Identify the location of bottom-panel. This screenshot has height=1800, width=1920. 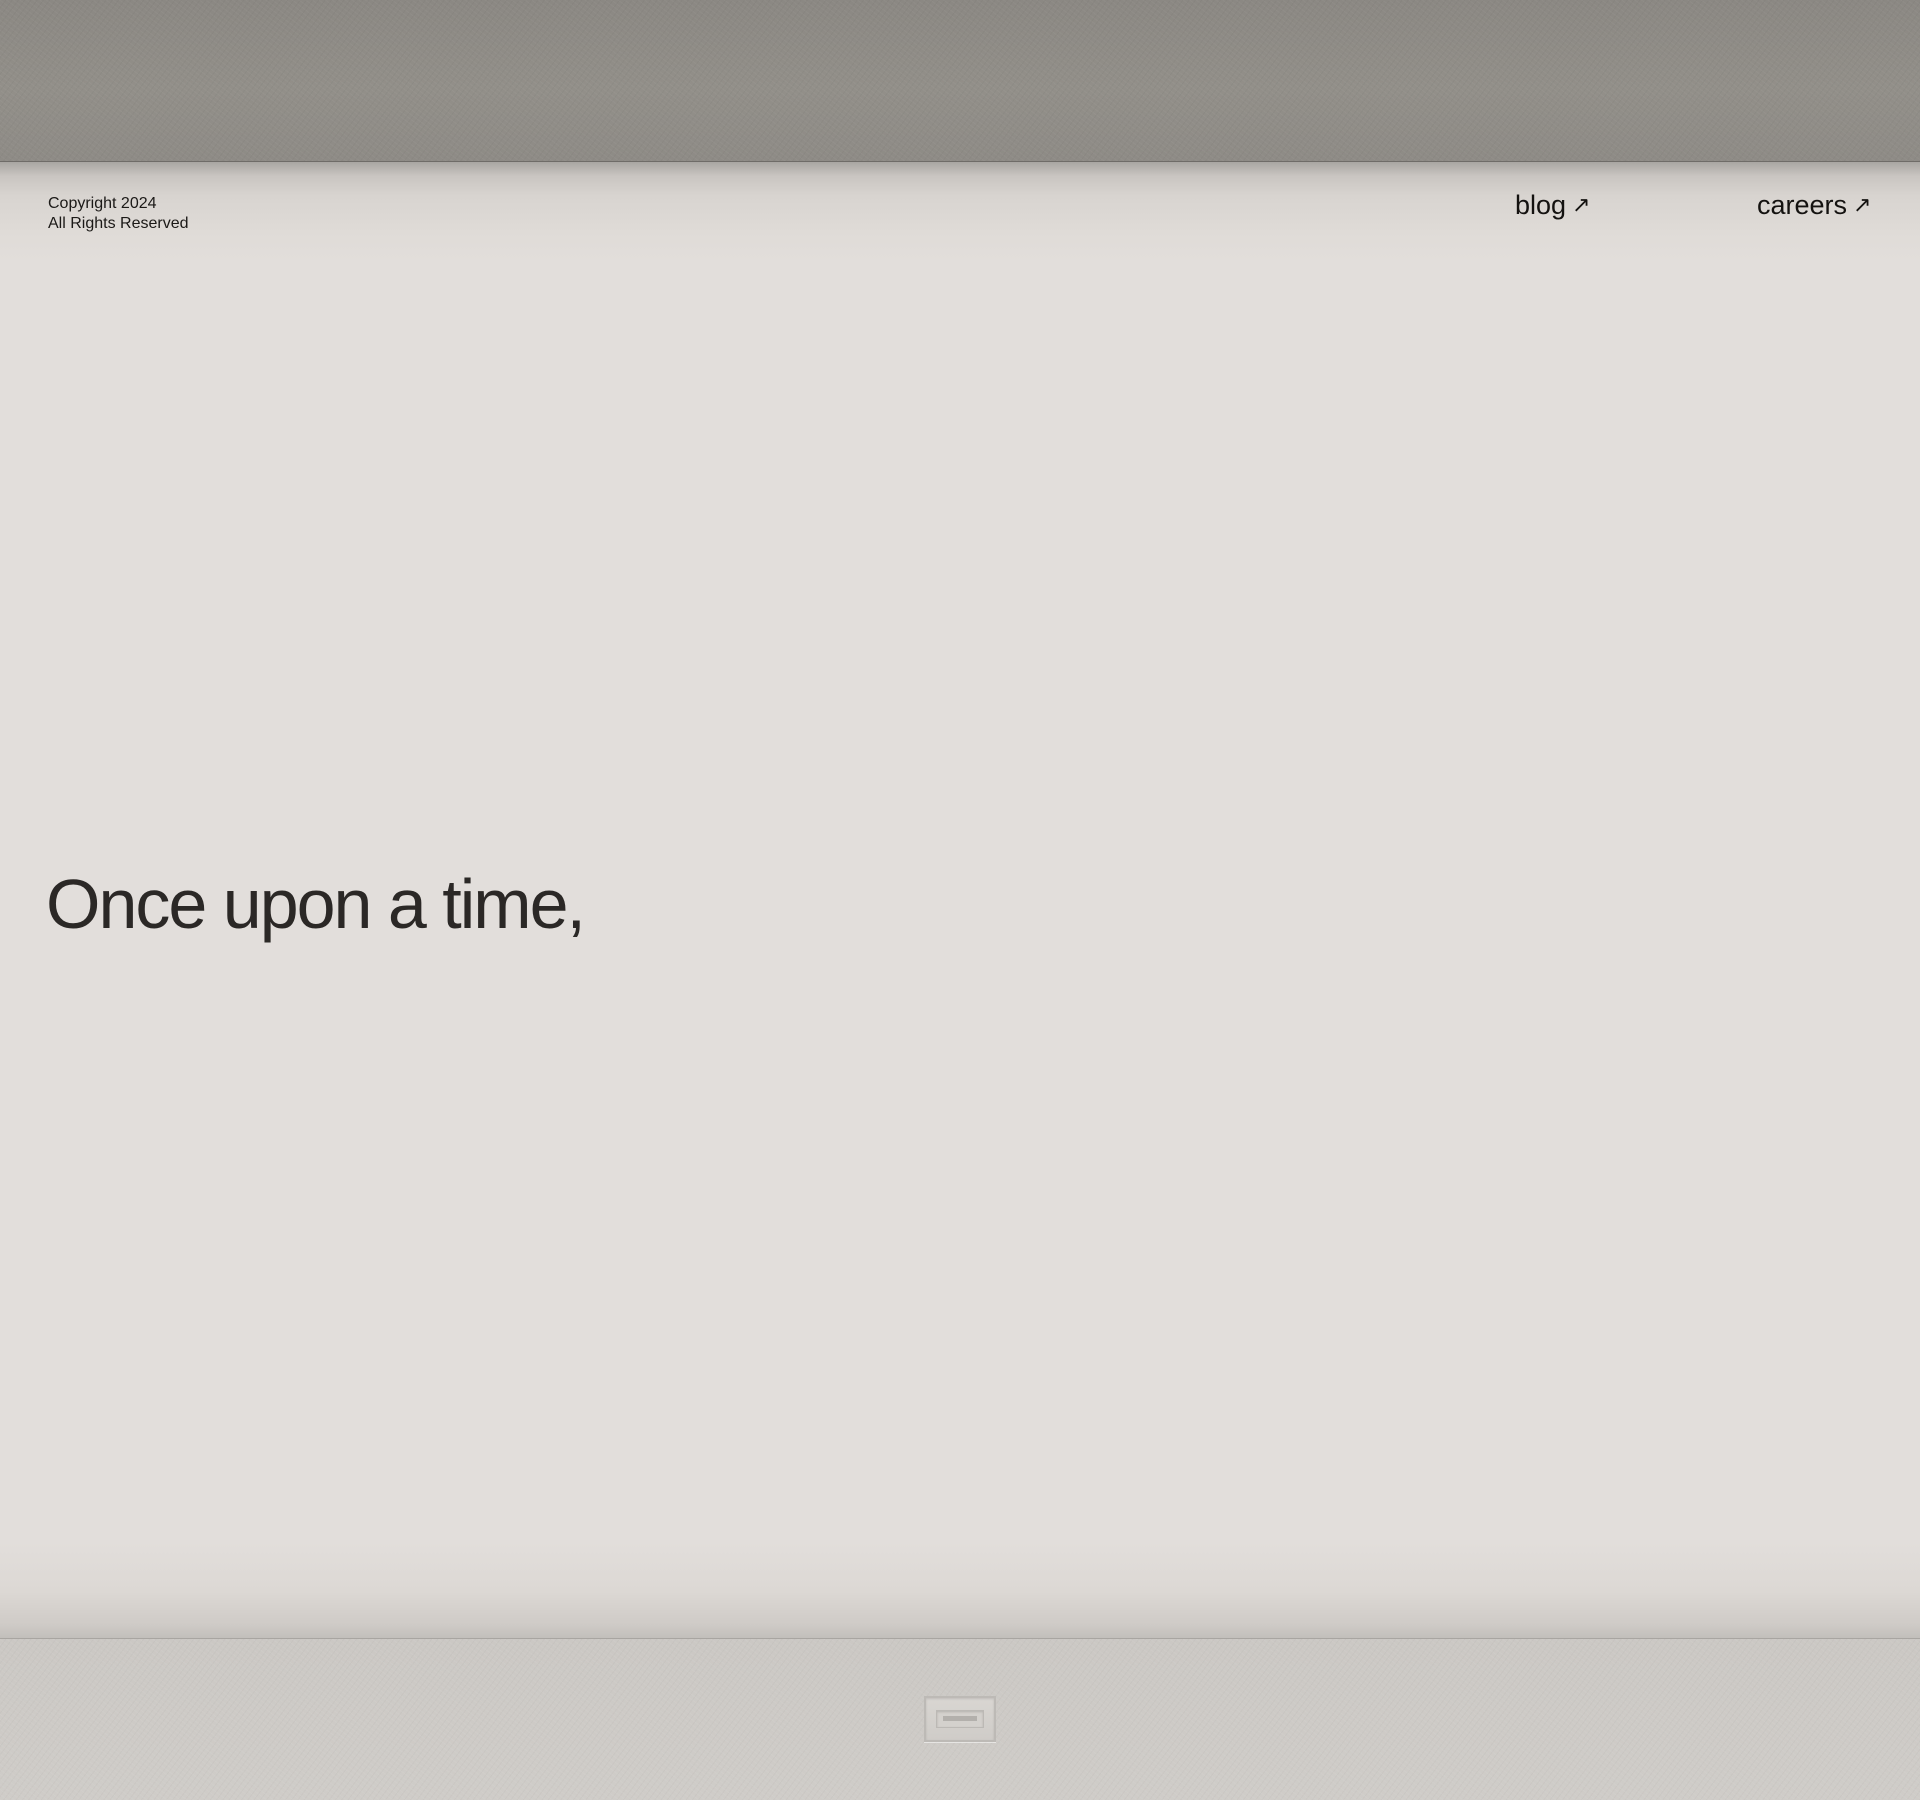
(960, 1719).